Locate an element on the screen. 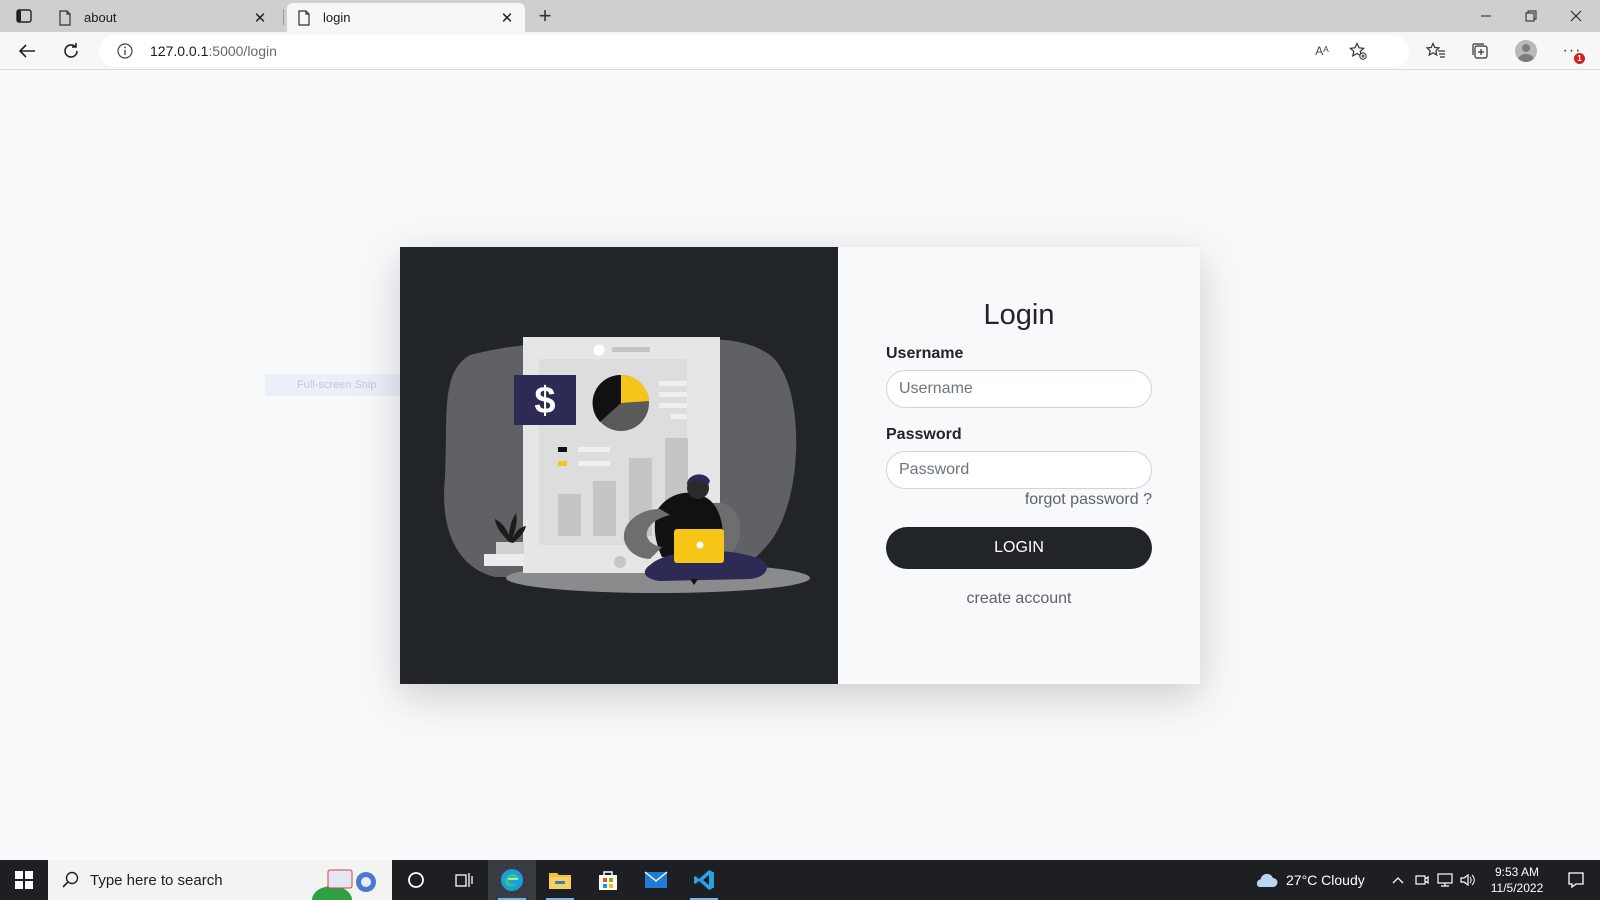 The height and width of the screenshot is (900, 1600). back-arrow-icon is located at coordinates (27, 51).